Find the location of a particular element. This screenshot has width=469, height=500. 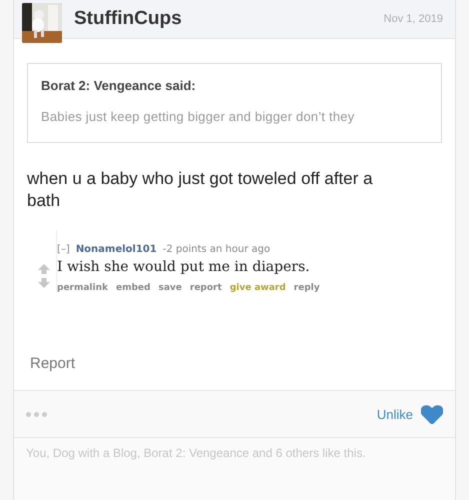

downvote-icon is located at coordinates (44, 283).